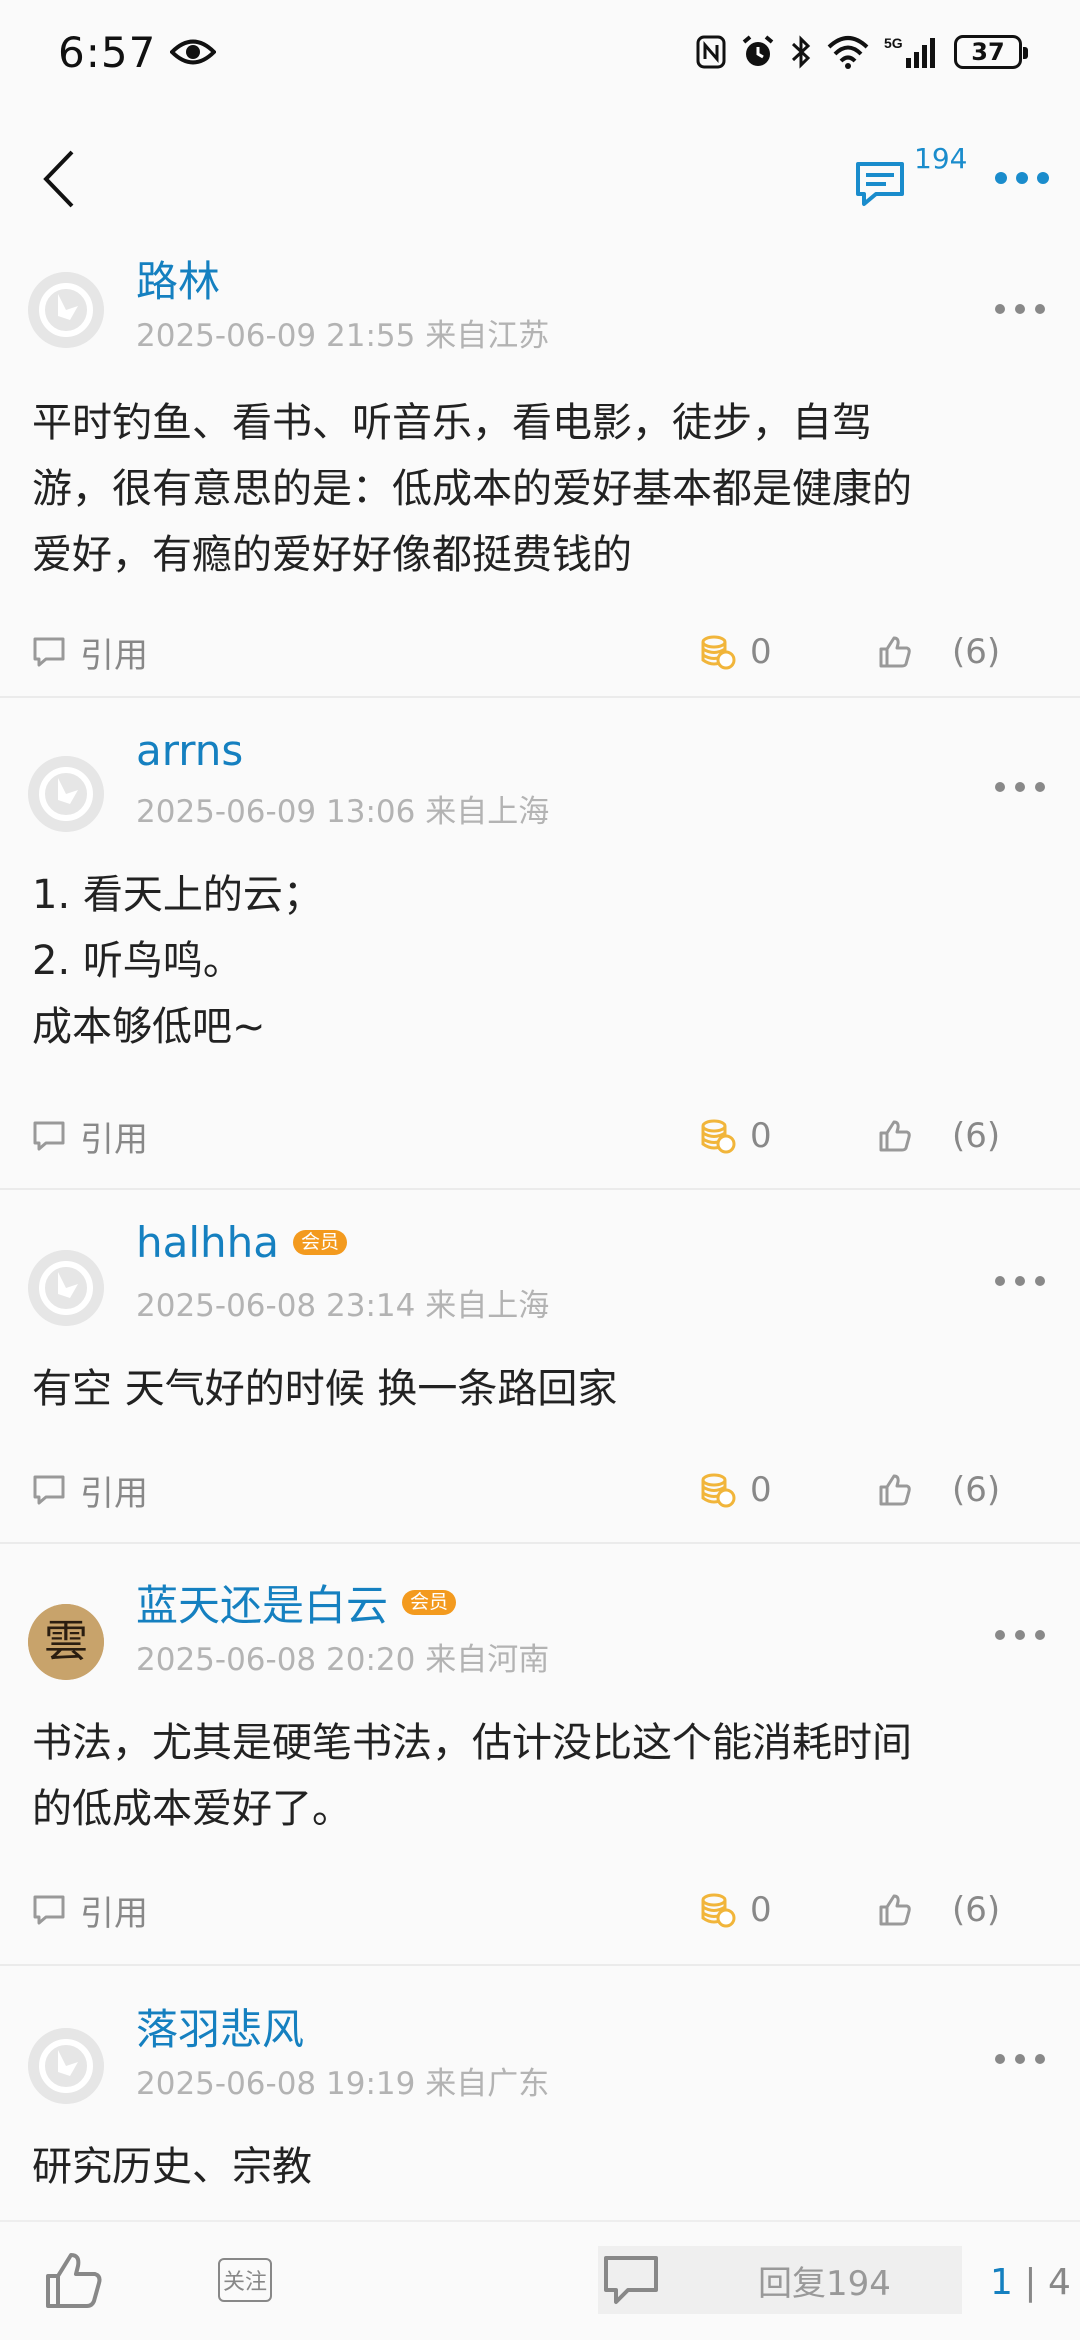 This screenshot has height=2340, width=1080. Describe the element at coordinates (343, 812) in the screenshot. I see `post-meta: 2025-06-09 13:06 来自上海` at that location.